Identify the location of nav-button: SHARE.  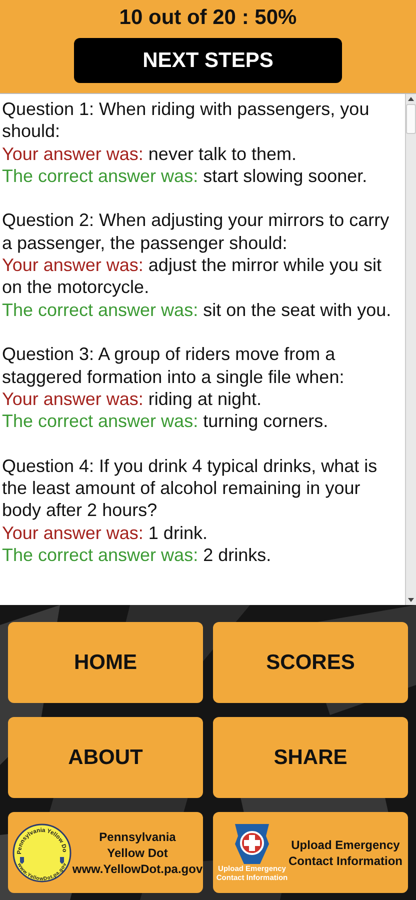
(310, 757).